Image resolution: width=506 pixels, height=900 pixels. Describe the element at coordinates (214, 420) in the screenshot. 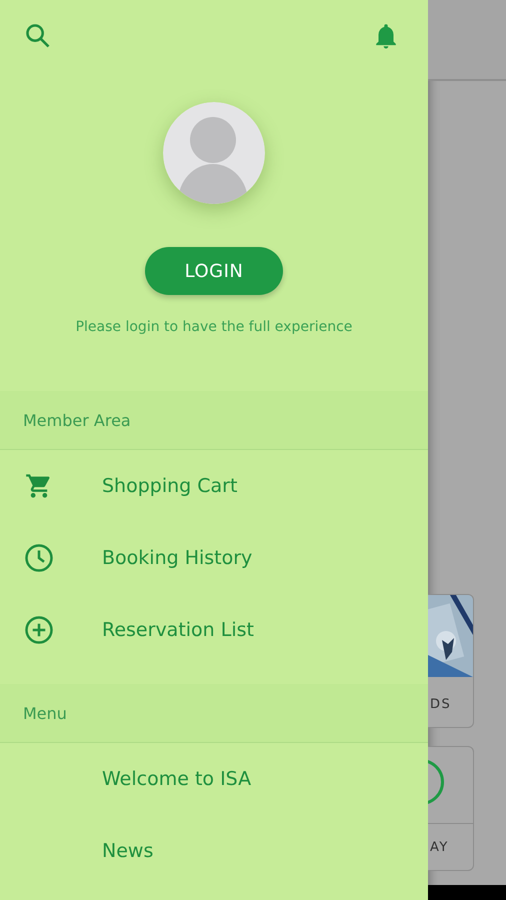

I see `section-header: Member Area` at that location.